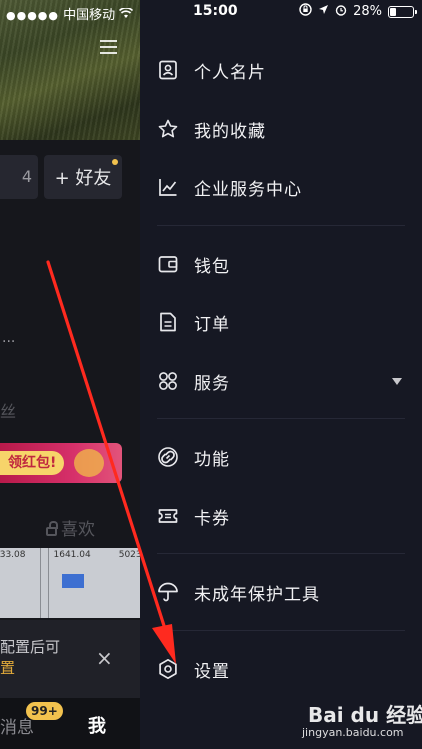 The image size is (422, 749). I want to click on menu-item-settings: 设置, so click(281, 669).